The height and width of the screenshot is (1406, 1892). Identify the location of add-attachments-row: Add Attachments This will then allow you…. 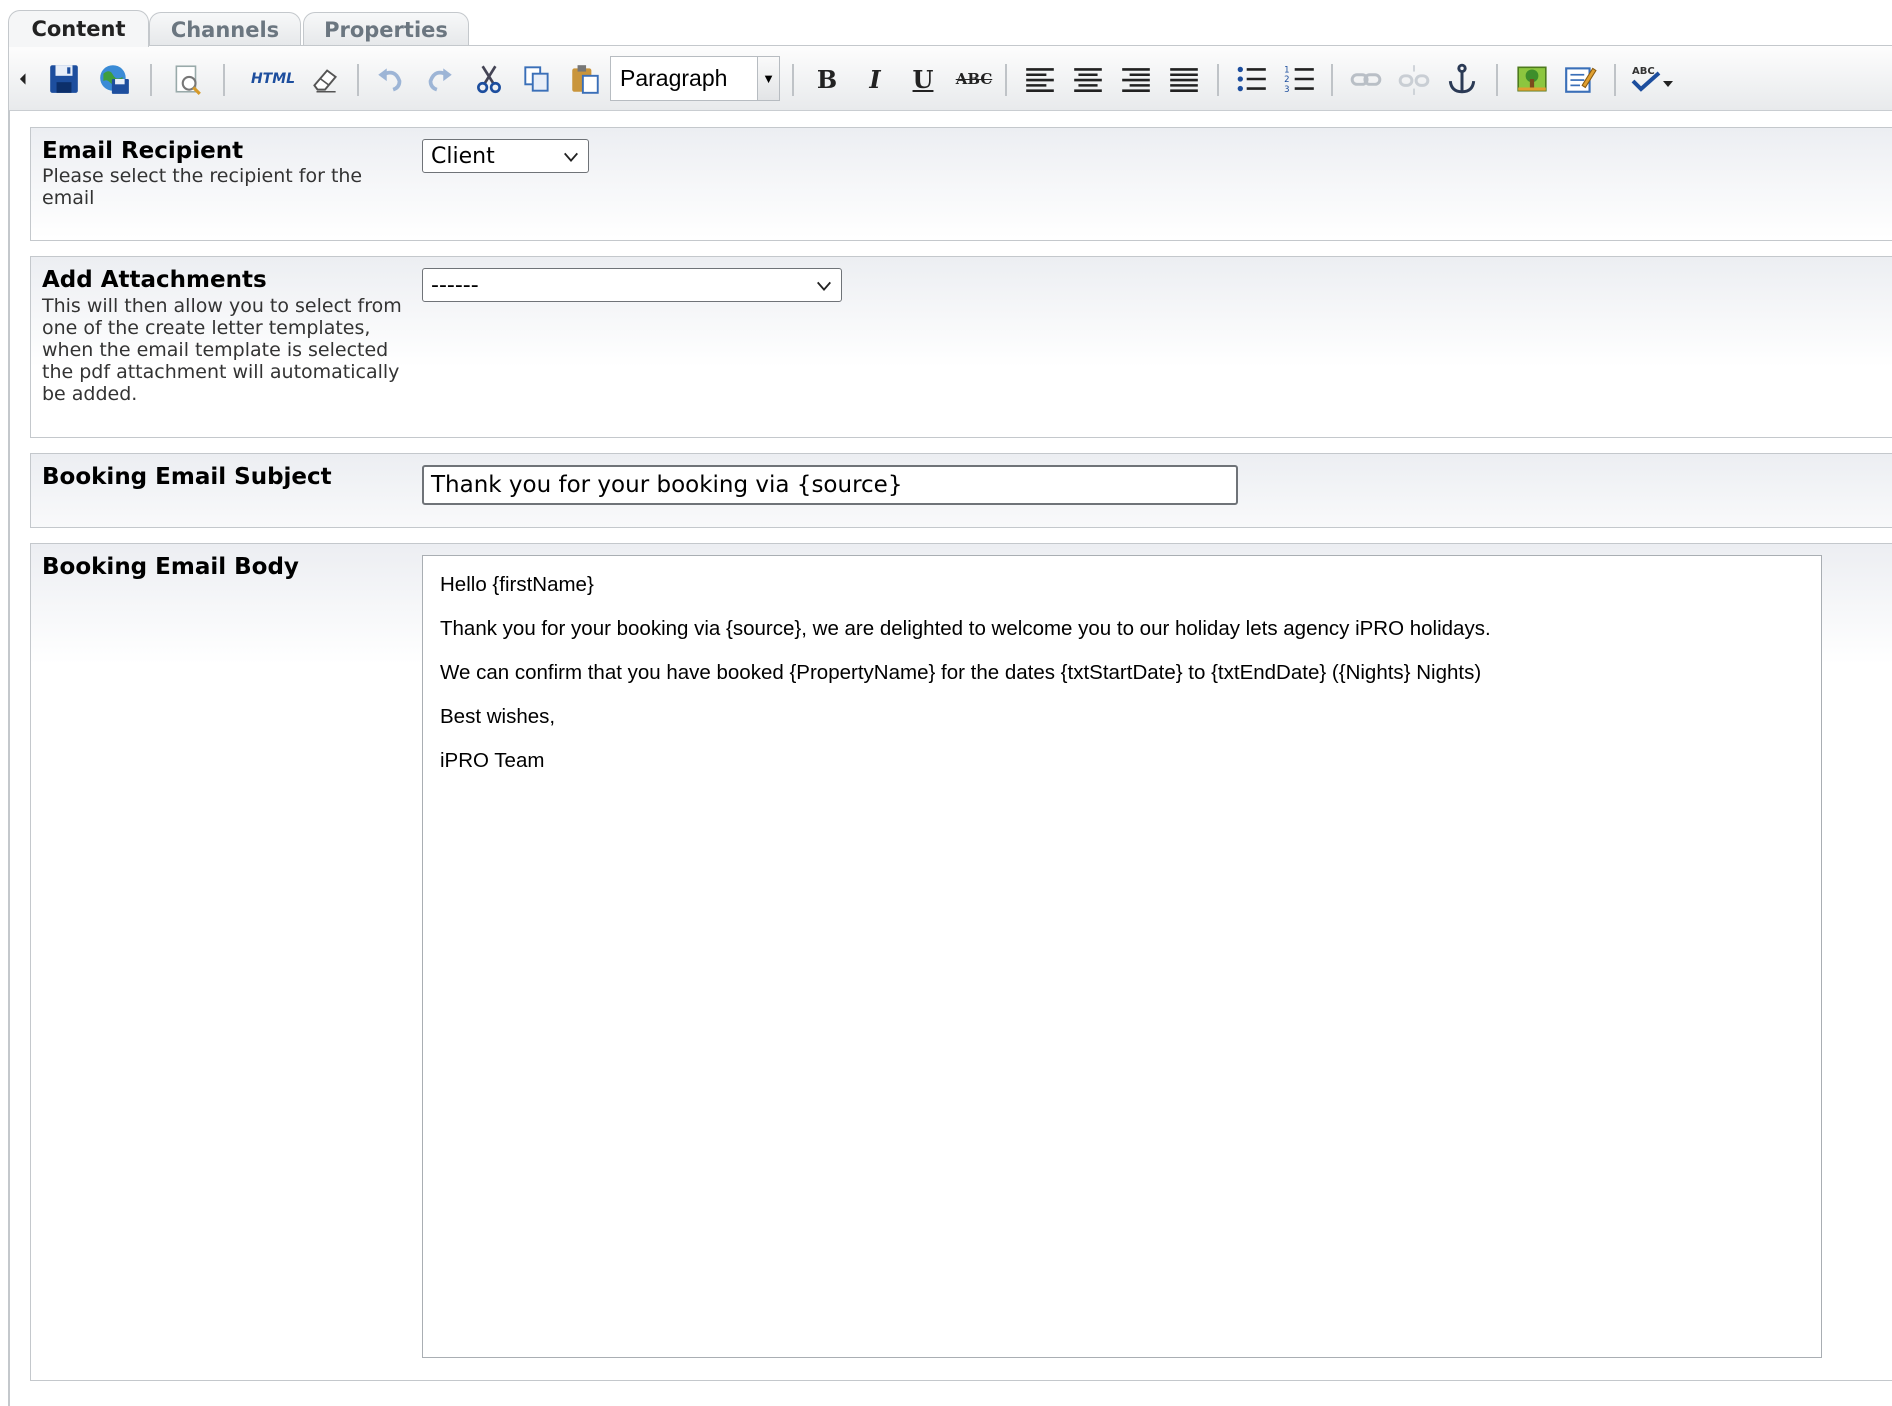
(961, 347).